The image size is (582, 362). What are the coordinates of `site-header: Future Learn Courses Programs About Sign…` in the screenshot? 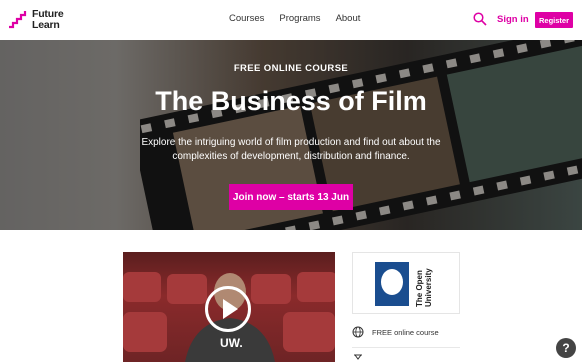 It's located at (291, 20).